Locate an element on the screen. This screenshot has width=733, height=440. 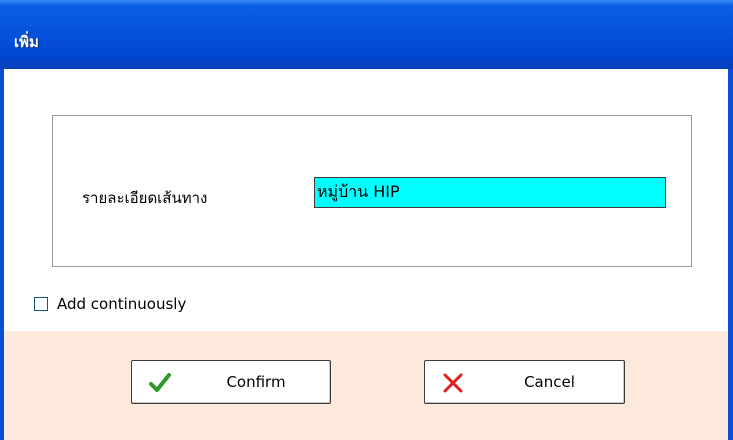
window-right-border is located at coordinates (730, 254).